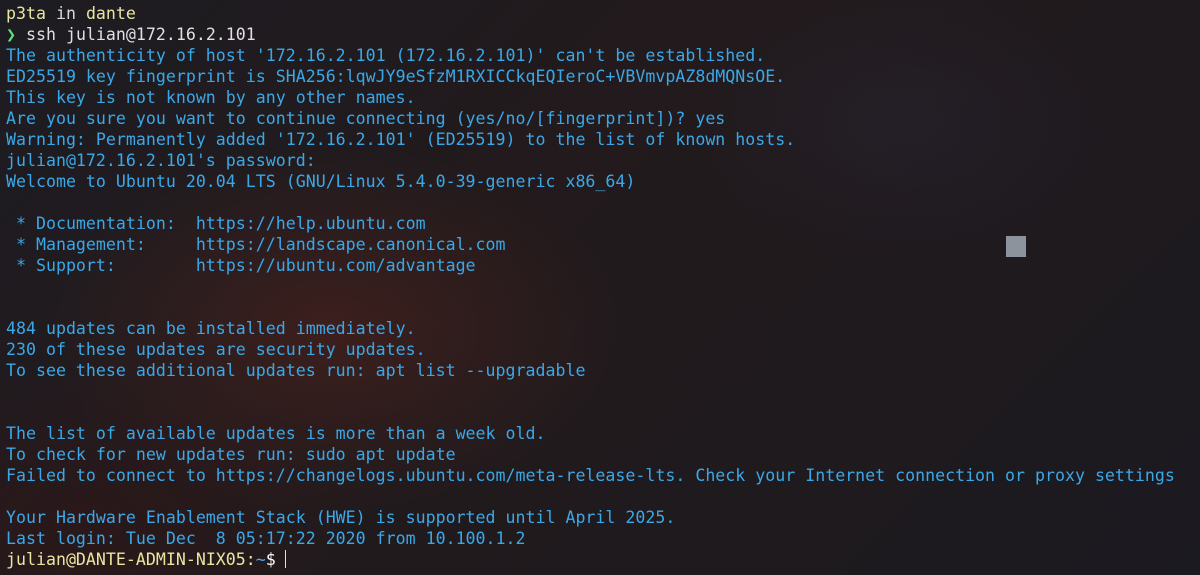 Image resolution: width=1200 pixels, height=575 pixels. What do you see at coordinates (601, 559) in the screenshot?
I see `remote-shell-prompt: julian@DANTE-ADMIN-NIX05:~$` at bounding box center [601, 559].